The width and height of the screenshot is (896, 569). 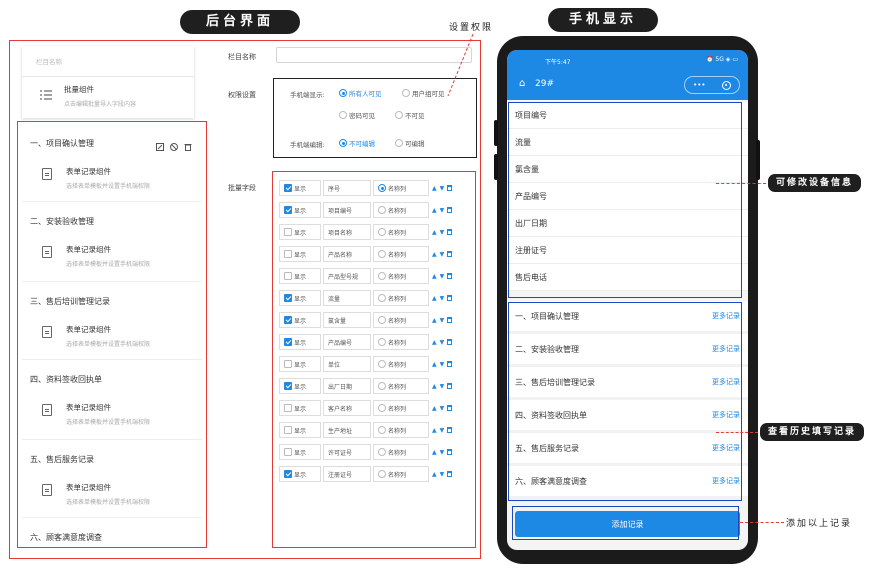 I want to click on section-title: 五、售后服务记录, so click(x=62, y=459).